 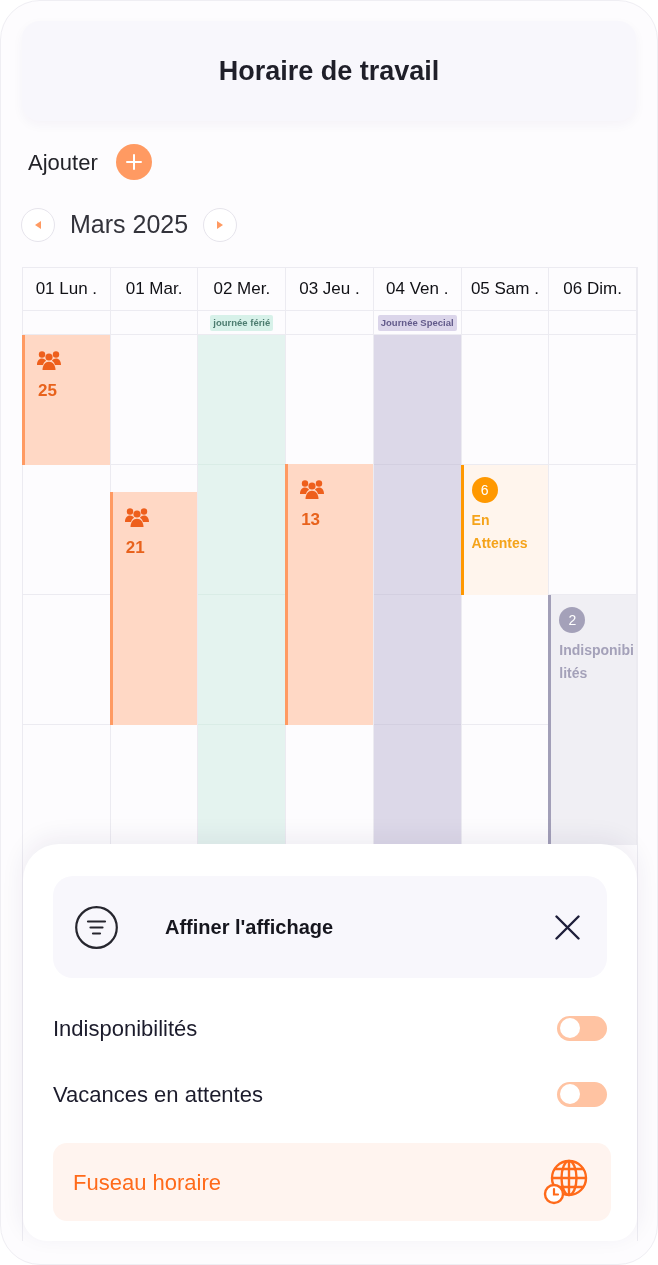 What do you see at coordinates (129, 225) in the screenshot?
I see `month-label: Mars 2025` at bounding box center [129, 225].